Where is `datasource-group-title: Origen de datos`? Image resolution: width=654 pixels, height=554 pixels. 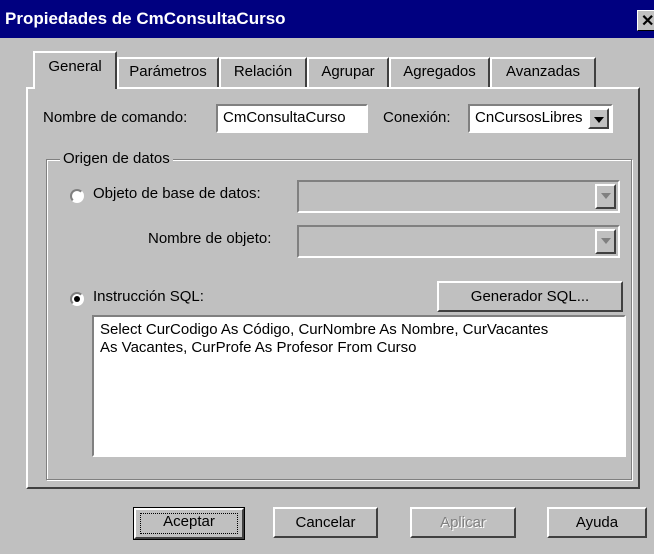 datasource-group-title: Origen de datos is located at coordinates (116, 158).